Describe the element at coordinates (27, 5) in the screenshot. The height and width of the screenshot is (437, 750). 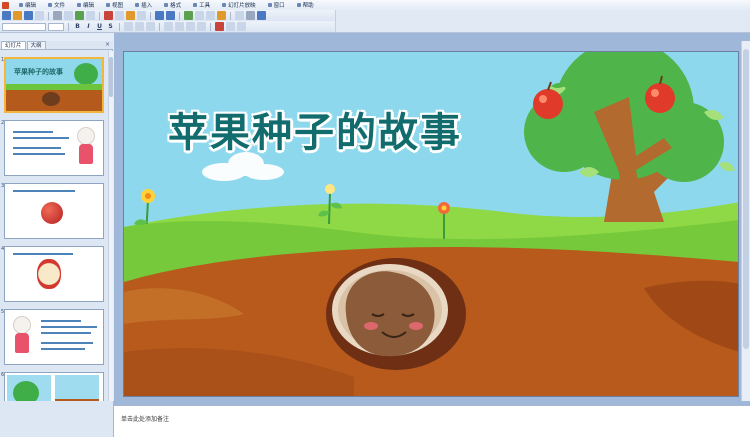
I see `menu-item-edit-0: 编辑` at that location.